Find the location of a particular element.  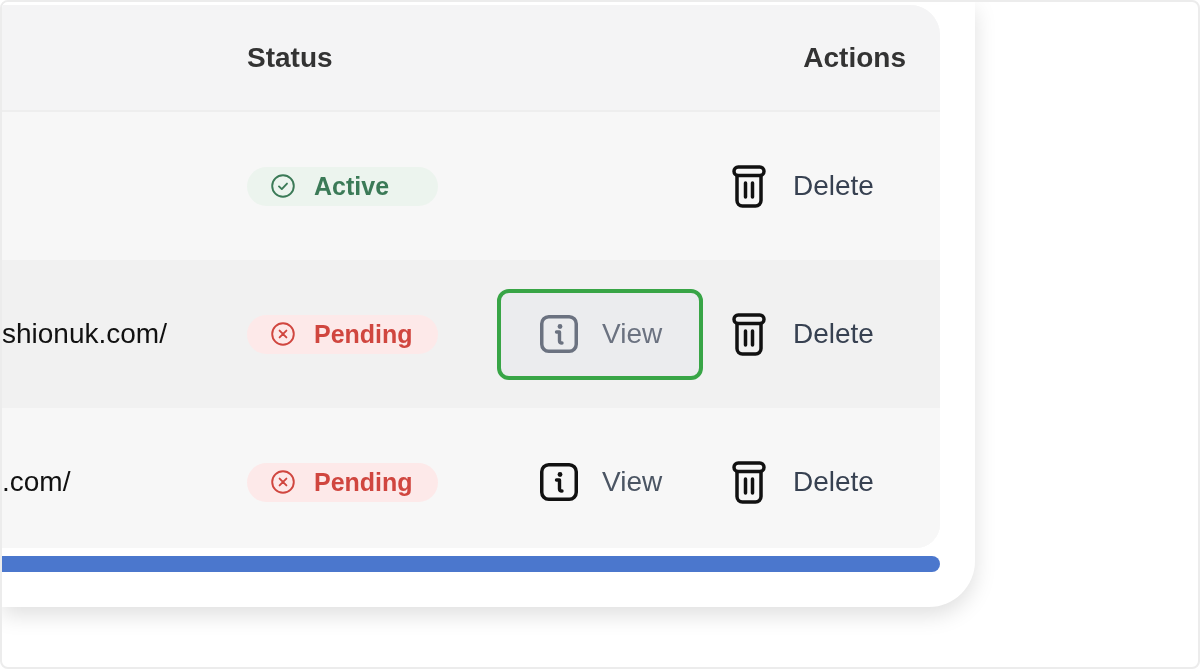

url-text: .com/ is located at coordinates (36, 481).